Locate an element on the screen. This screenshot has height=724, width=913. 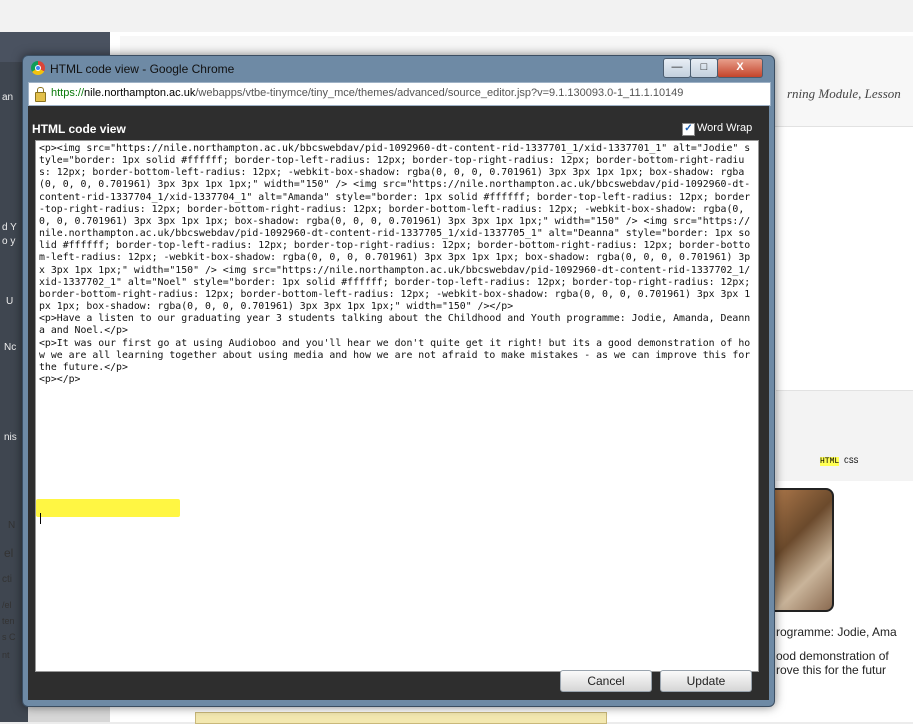
url-scheme: https:// is located at coordinates (68, 93).